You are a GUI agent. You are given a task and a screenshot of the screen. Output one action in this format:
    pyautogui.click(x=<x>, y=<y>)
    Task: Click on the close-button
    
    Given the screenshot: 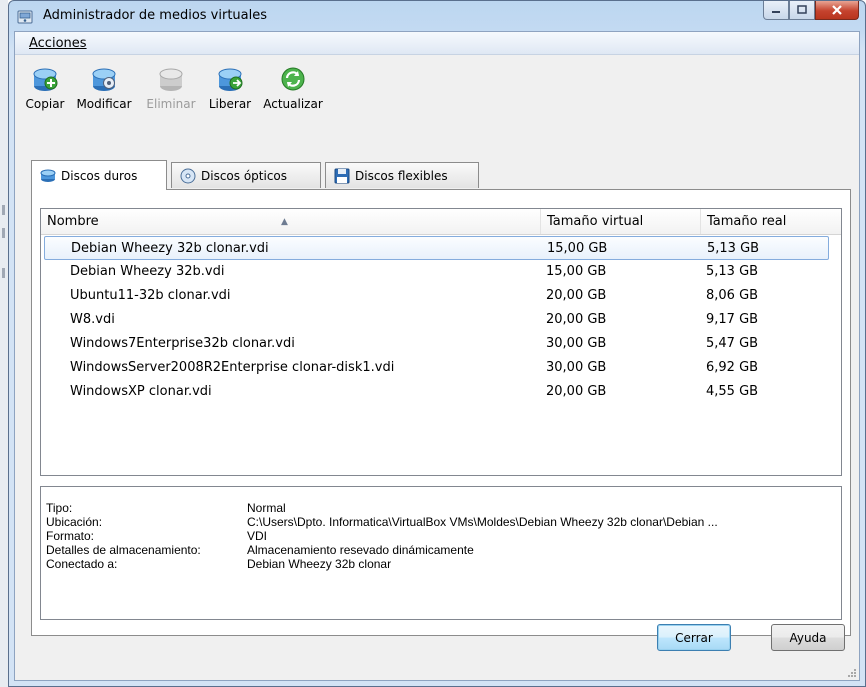 What is the action you would take?
    pyautogui.click(x=837, y=10)
    